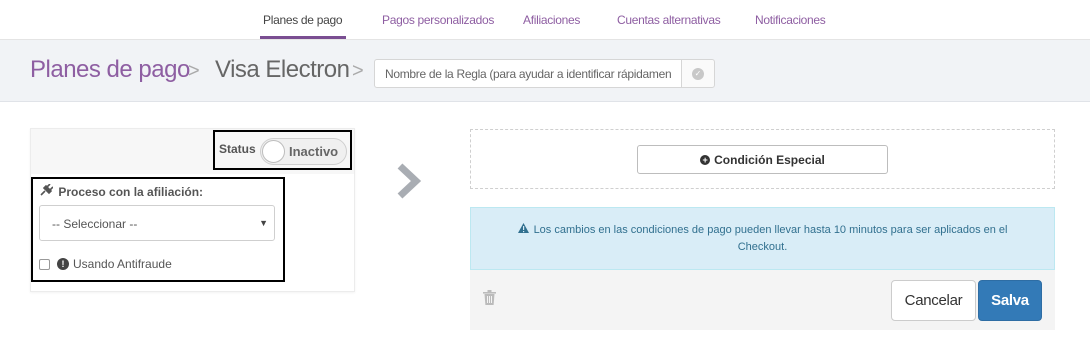  I want to click on active-tab-indicator, so click(303, 37).